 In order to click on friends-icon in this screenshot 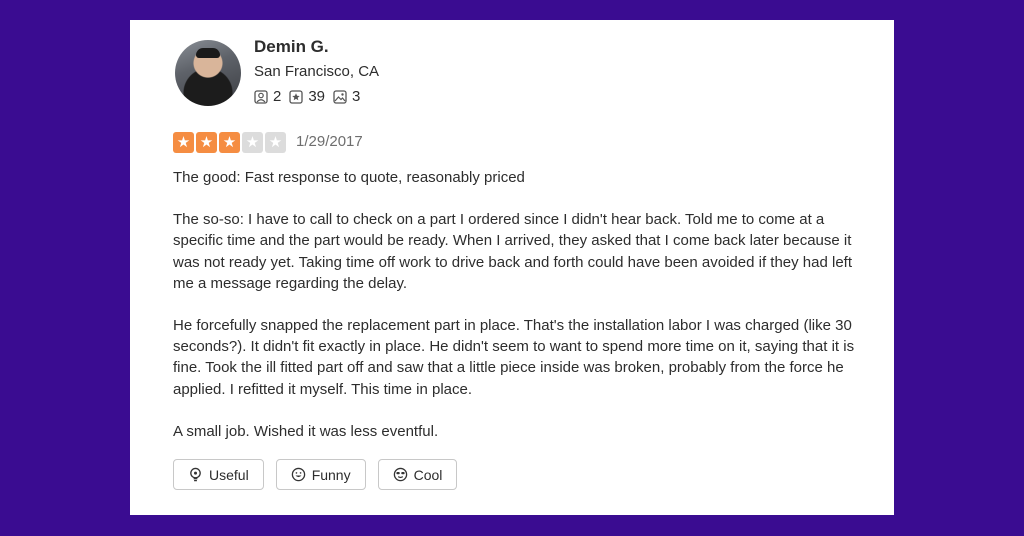, I will do `click(261, 96)`.